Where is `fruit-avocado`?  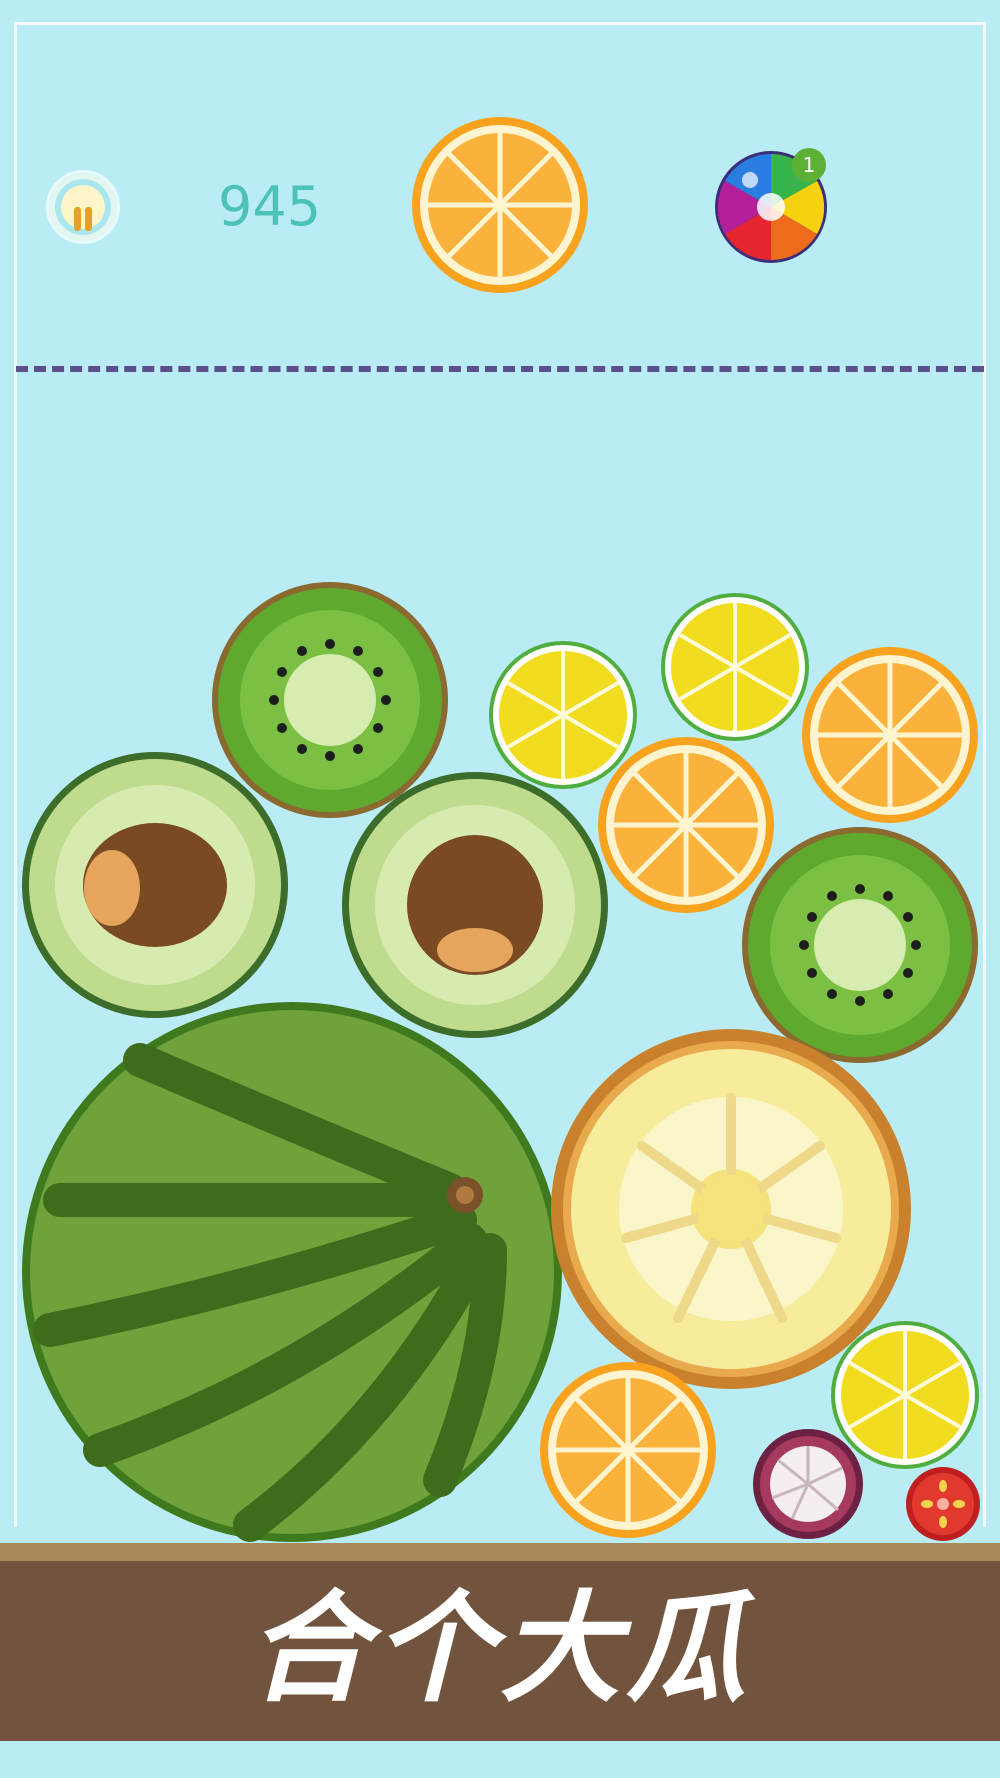 fruit-avocado is located at coordinates (155, 885).